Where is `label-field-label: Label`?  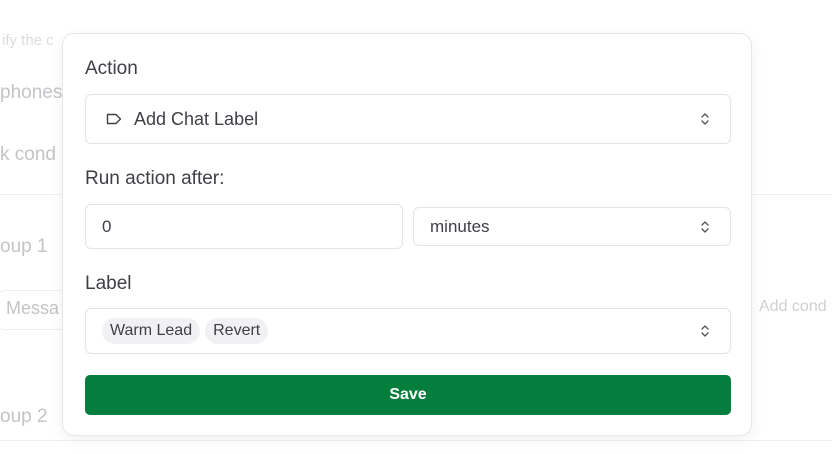
label-field-label: Label is located at coordinates (108, 283).